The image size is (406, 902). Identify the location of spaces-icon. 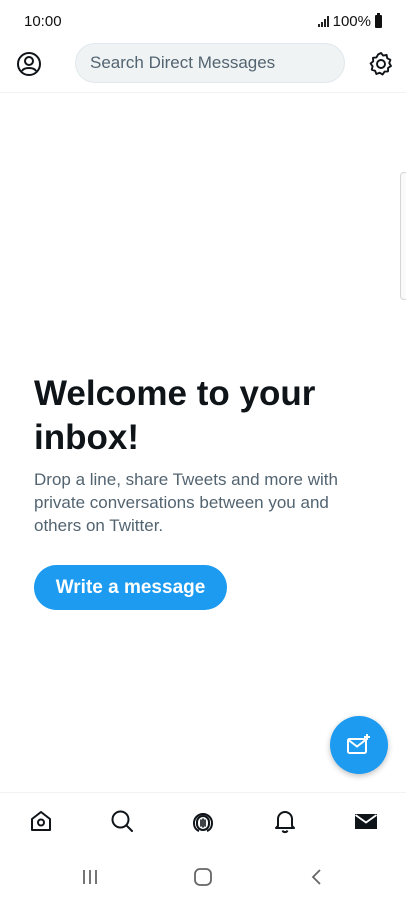
(203, 821).